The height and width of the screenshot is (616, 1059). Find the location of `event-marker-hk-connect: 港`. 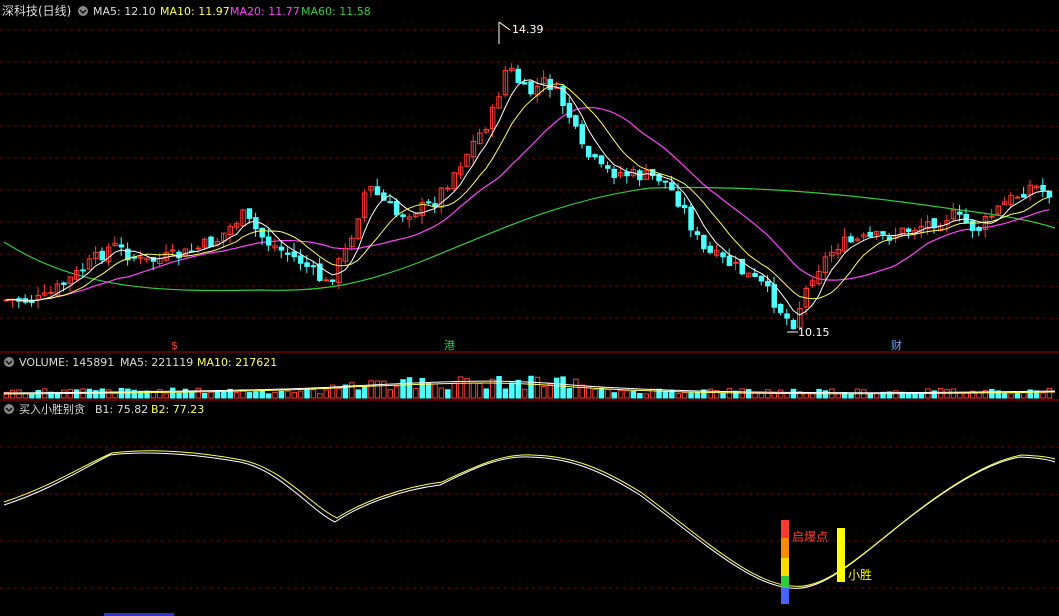

event-marker-hk-connect: 港 is located at coordinates (449, 345).